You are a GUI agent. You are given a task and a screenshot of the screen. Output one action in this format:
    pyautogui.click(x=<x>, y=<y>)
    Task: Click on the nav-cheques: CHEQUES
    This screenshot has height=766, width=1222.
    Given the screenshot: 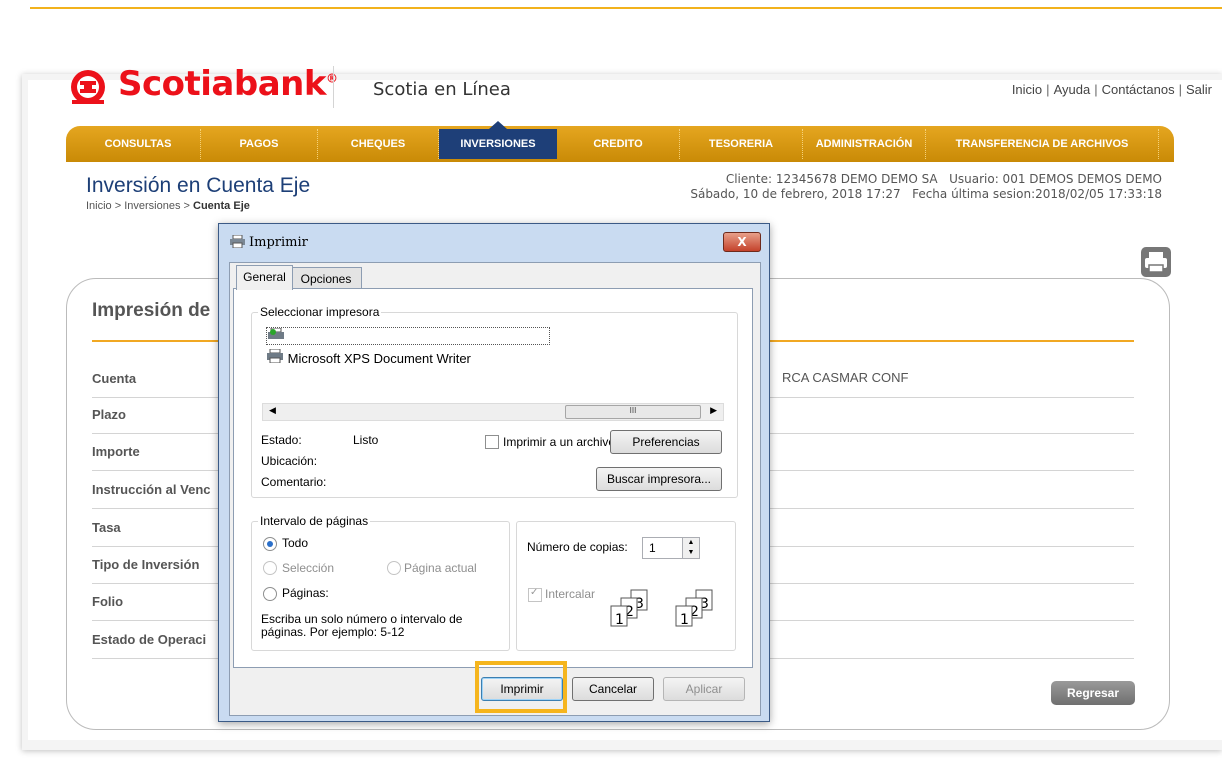 What is the action you would take?
    pyautogui.click(x=378, y=144)
    